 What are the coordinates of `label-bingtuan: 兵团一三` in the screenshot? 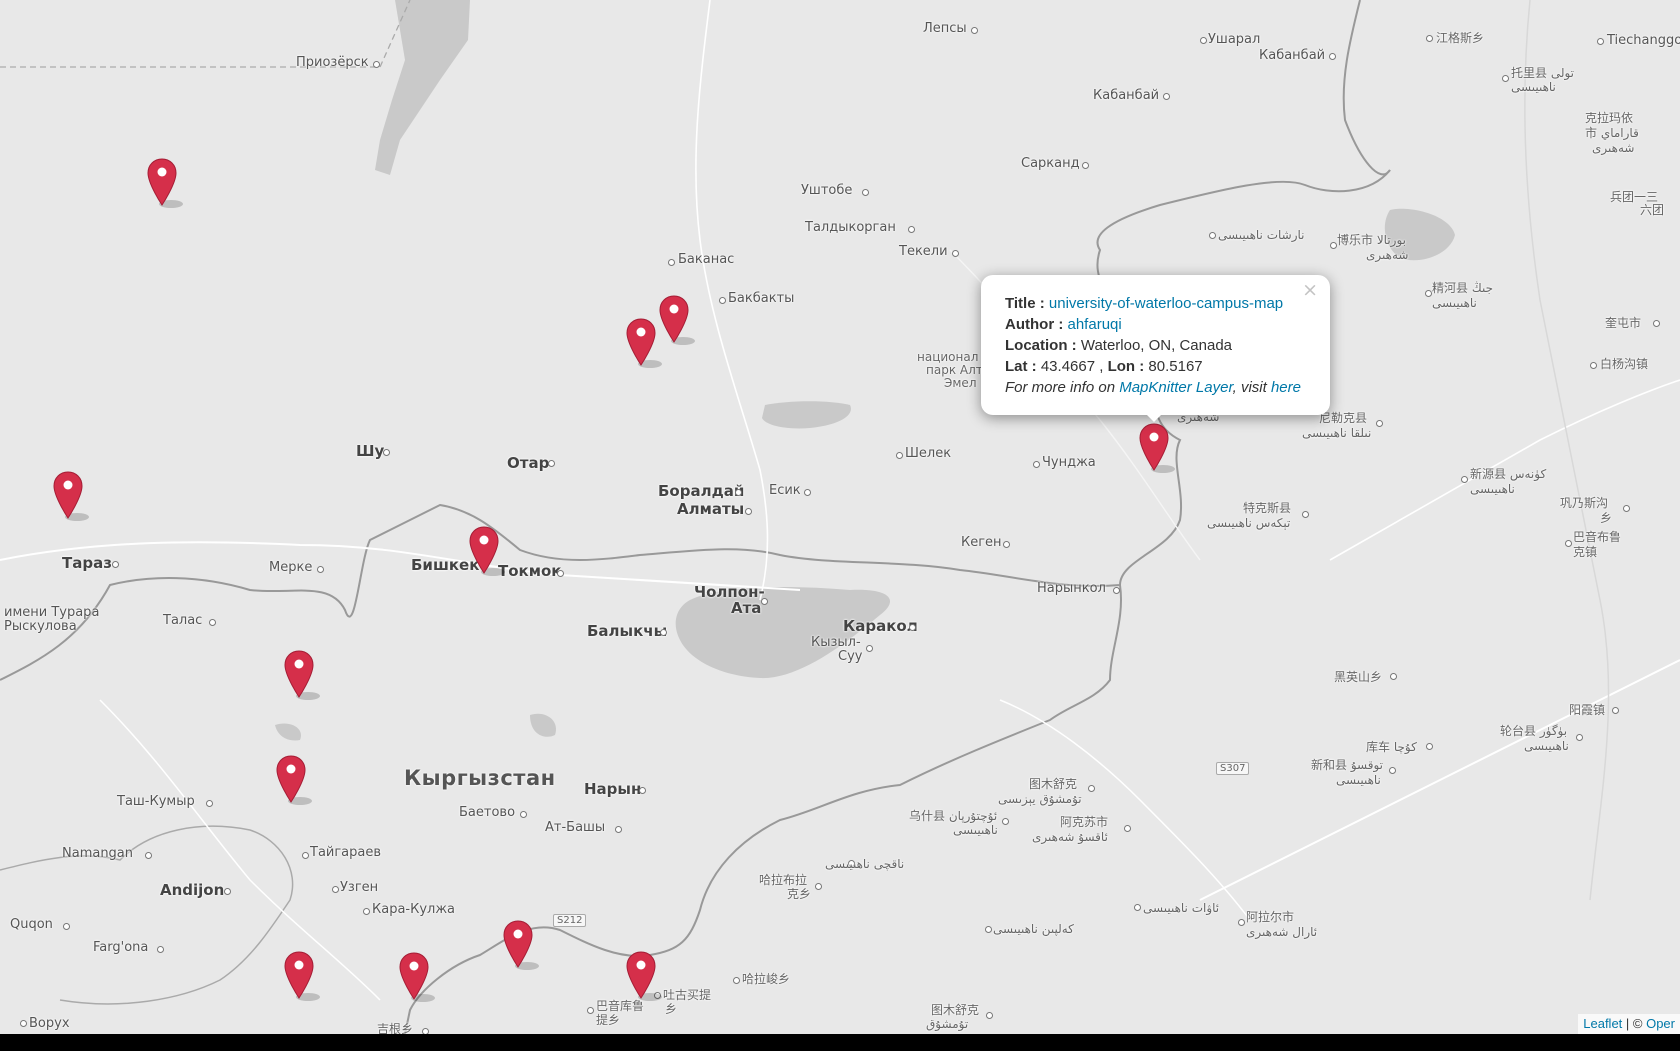 It's located at (1634, 197).